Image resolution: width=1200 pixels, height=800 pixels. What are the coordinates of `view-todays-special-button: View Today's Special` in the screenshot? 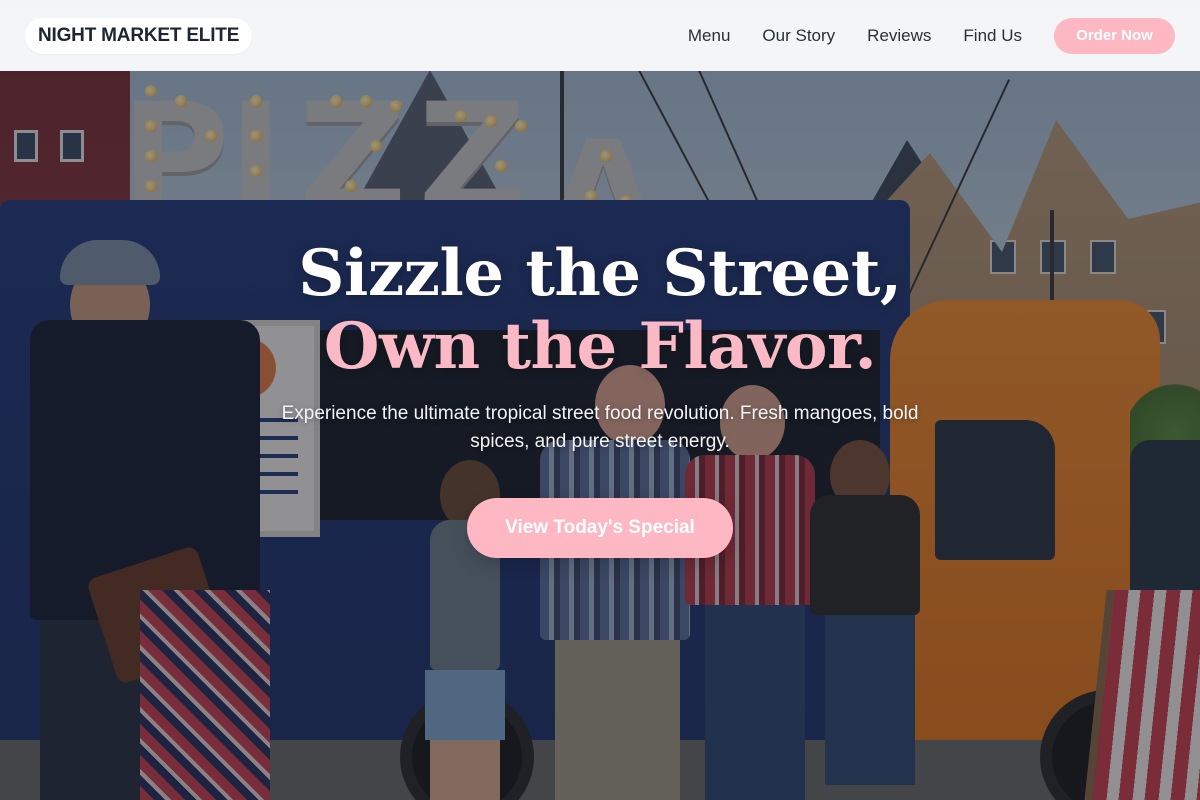 It's located at (600, 528).